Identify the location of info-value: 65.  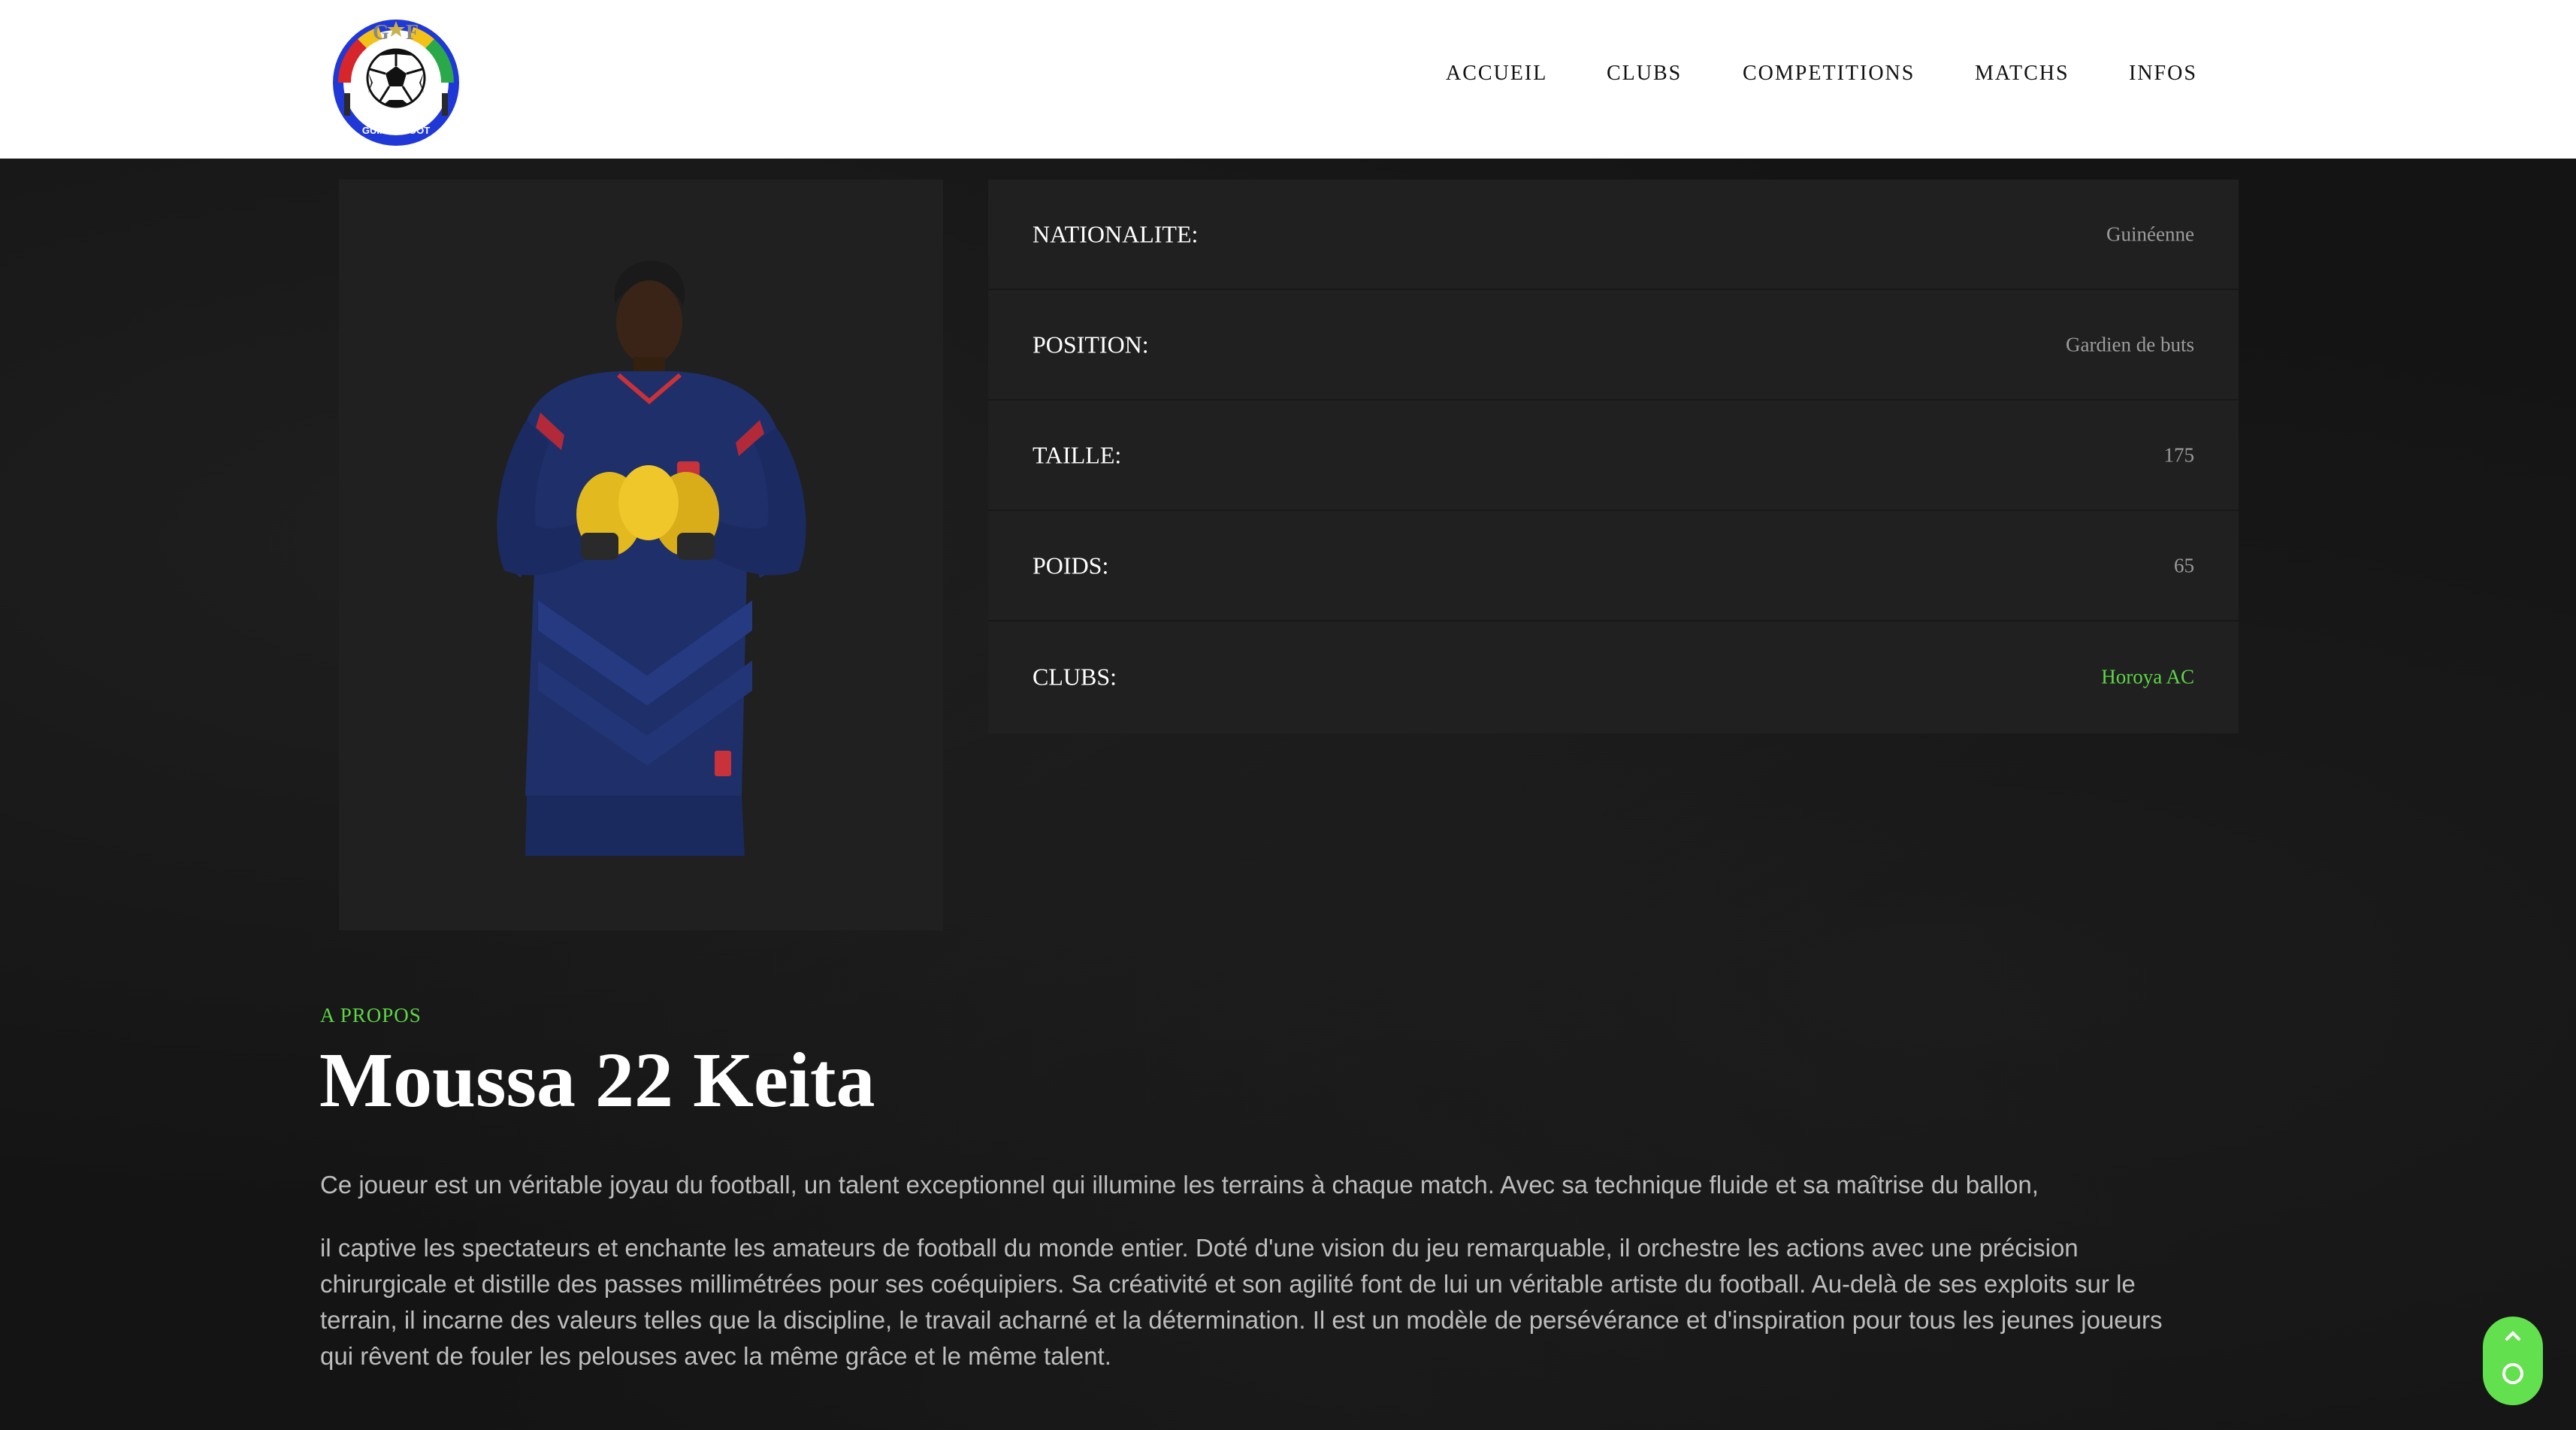
(2184, 565).